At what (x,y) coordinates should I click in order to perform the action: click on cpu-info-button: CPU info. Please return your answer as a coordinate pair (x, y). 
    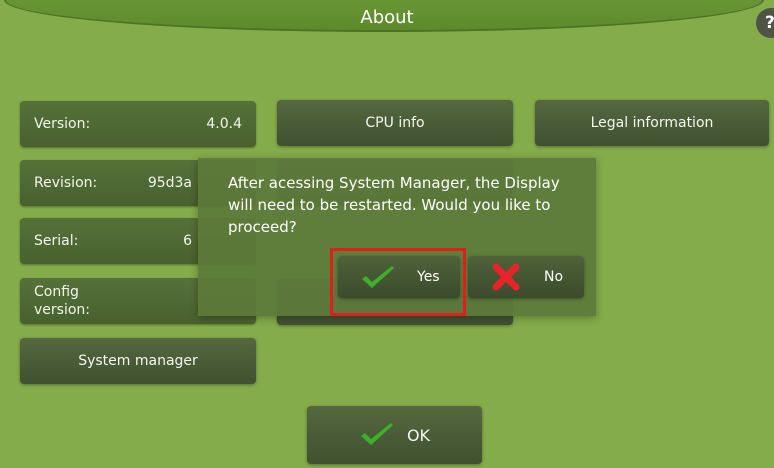
    Looking at the image, I should click on (395, 123).